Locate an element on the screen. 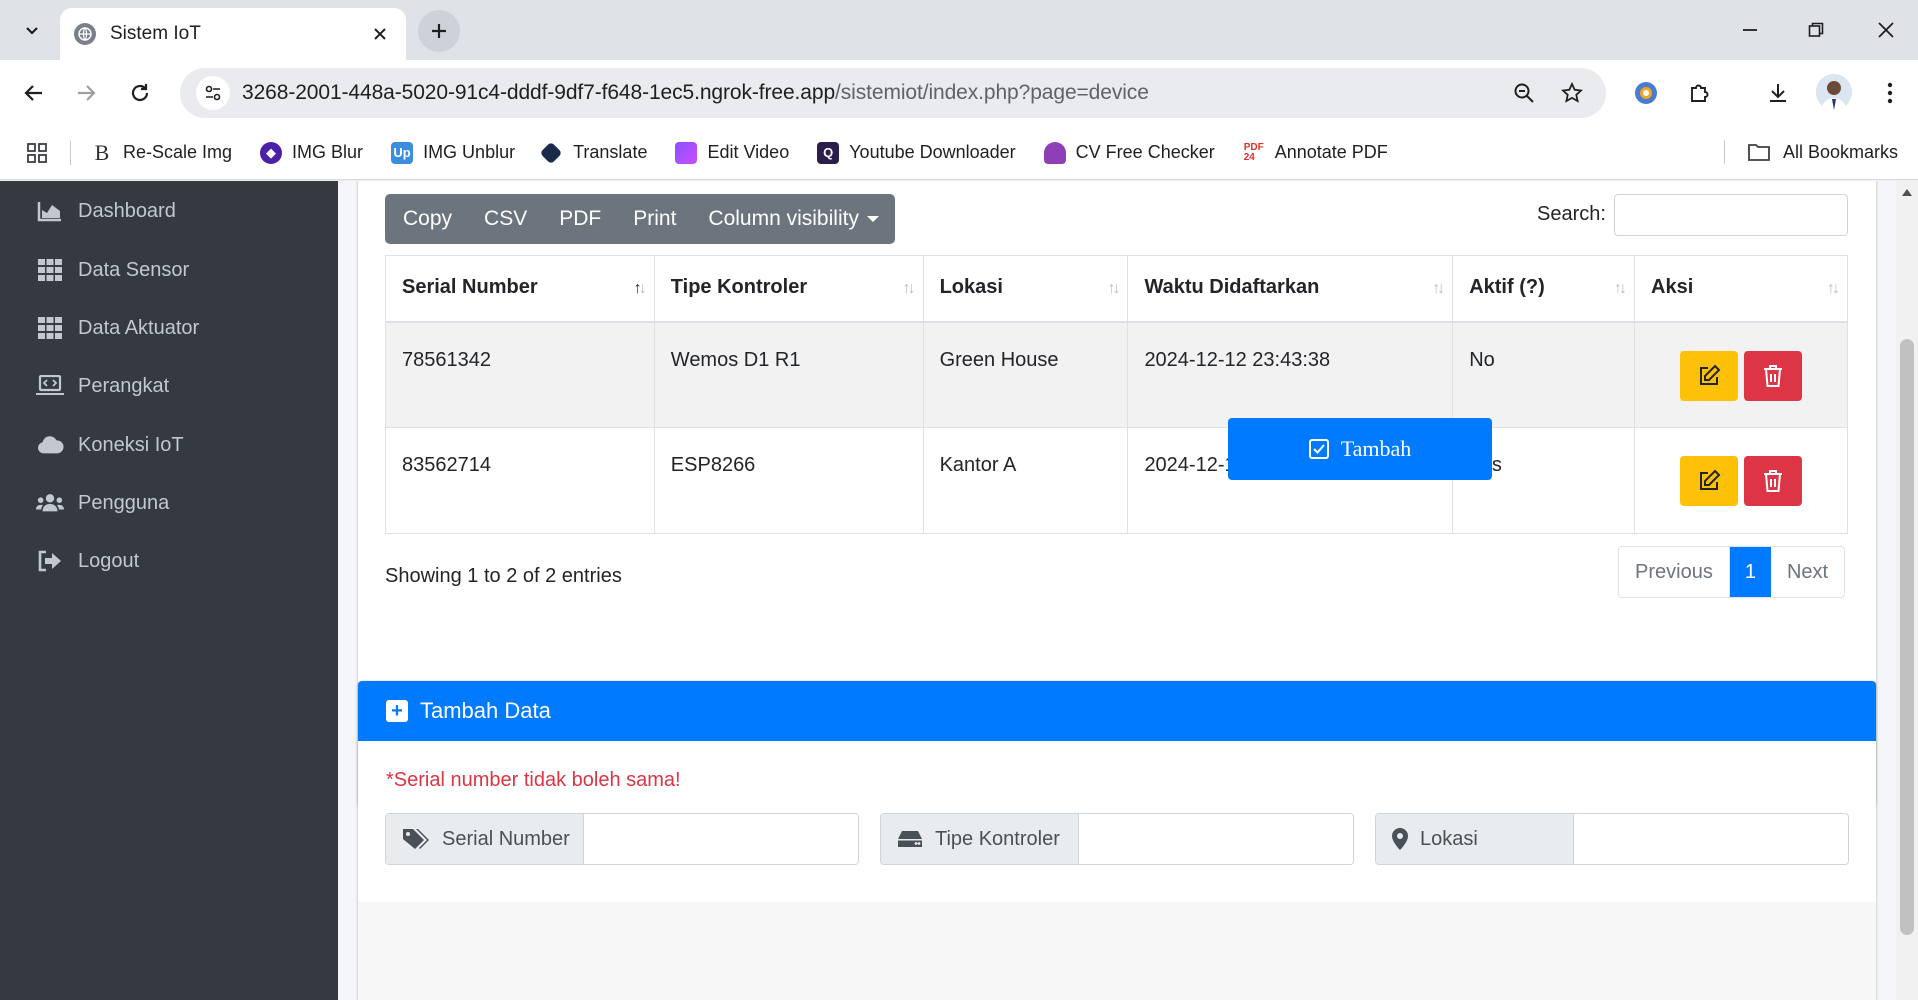 This screenshot has height=1000, width=1918. new-tab-button is located at coordinates (439, 31).